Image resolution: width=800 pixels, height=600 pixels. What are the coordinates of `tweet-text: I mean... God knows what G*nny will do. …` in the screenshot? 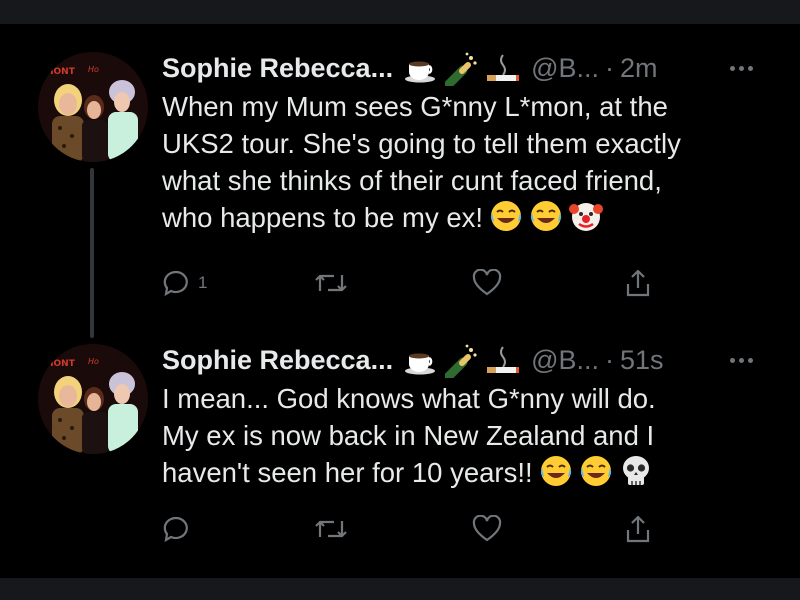 It's located at (467, 435).